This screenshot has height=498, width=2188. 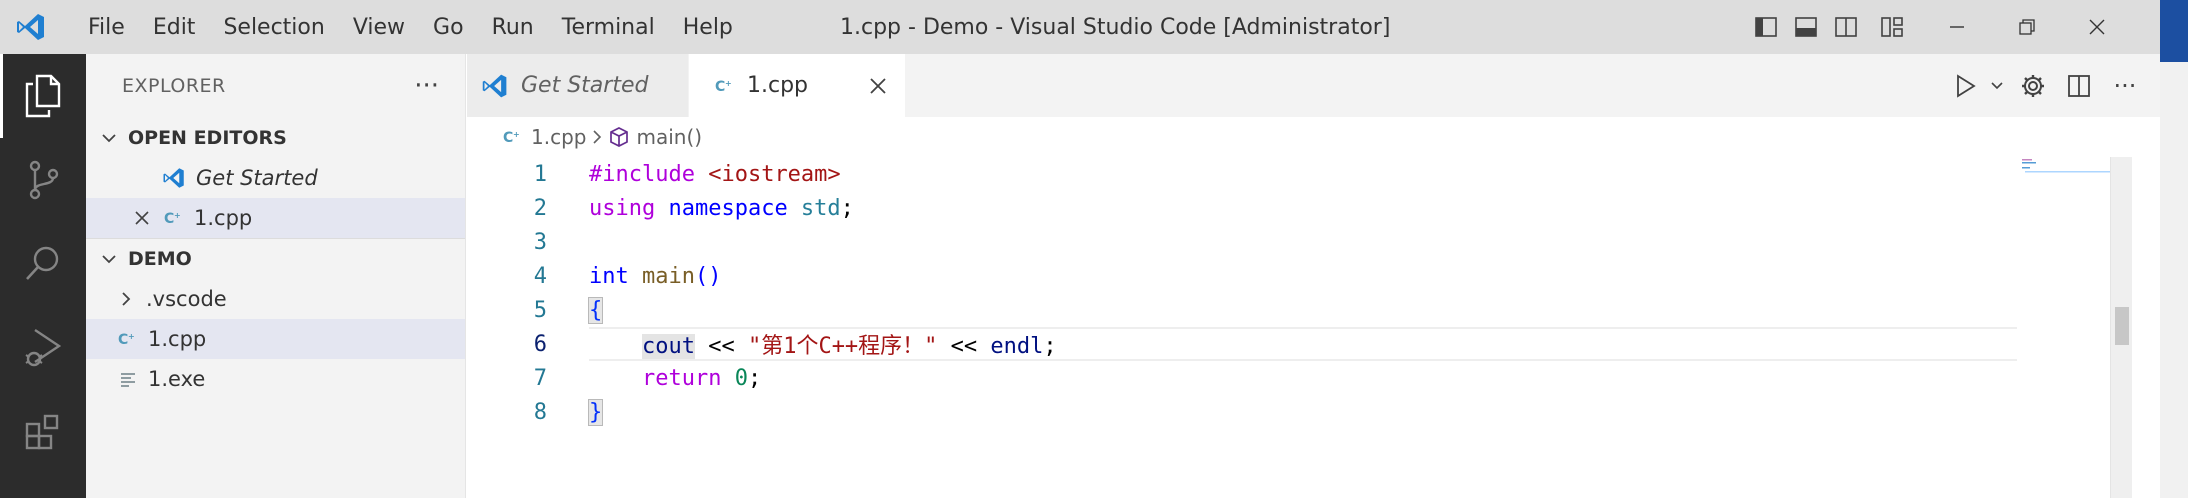 What do you see at coordinates (558, 137) in the screenshot?
I see `breadcrumb-file: 1.cpp` at bounding box center [558, 137].